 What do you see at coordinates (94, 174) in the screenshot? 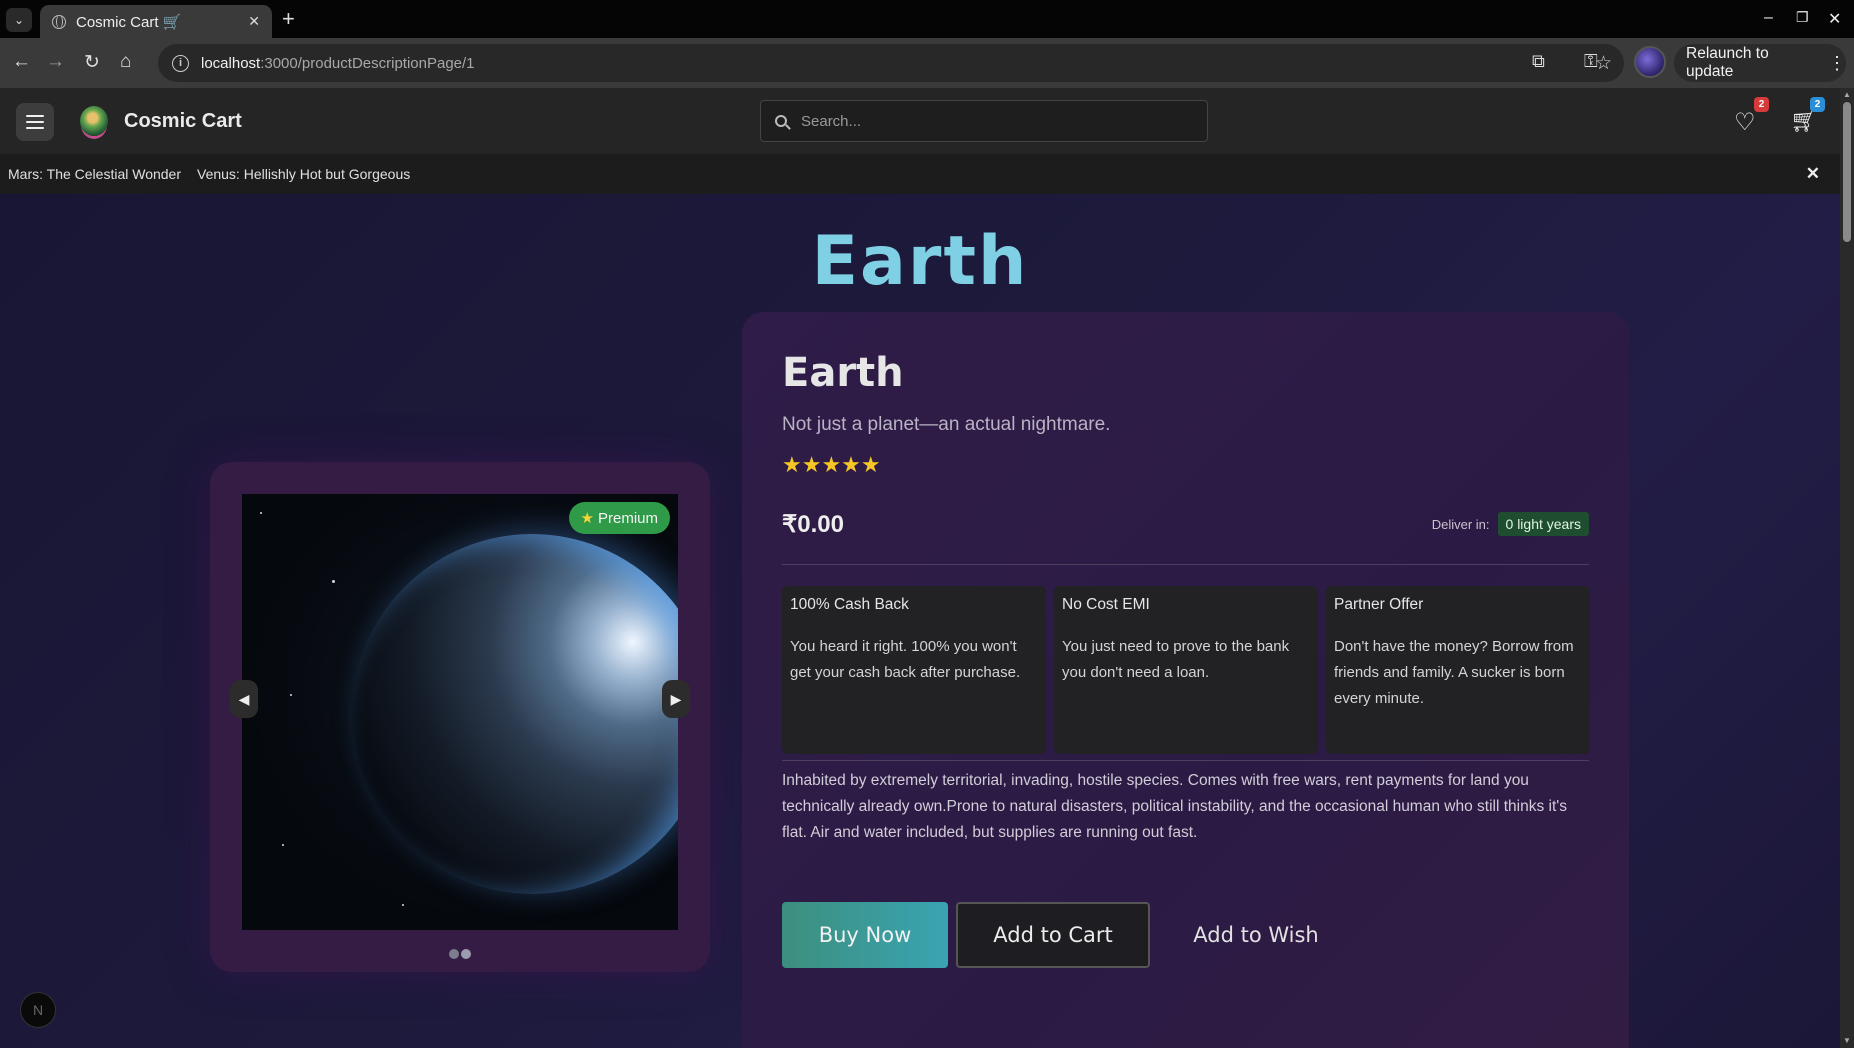
I see `announcement-item: Mars: The Celestial Wonder` at bounding box center [94, 174].